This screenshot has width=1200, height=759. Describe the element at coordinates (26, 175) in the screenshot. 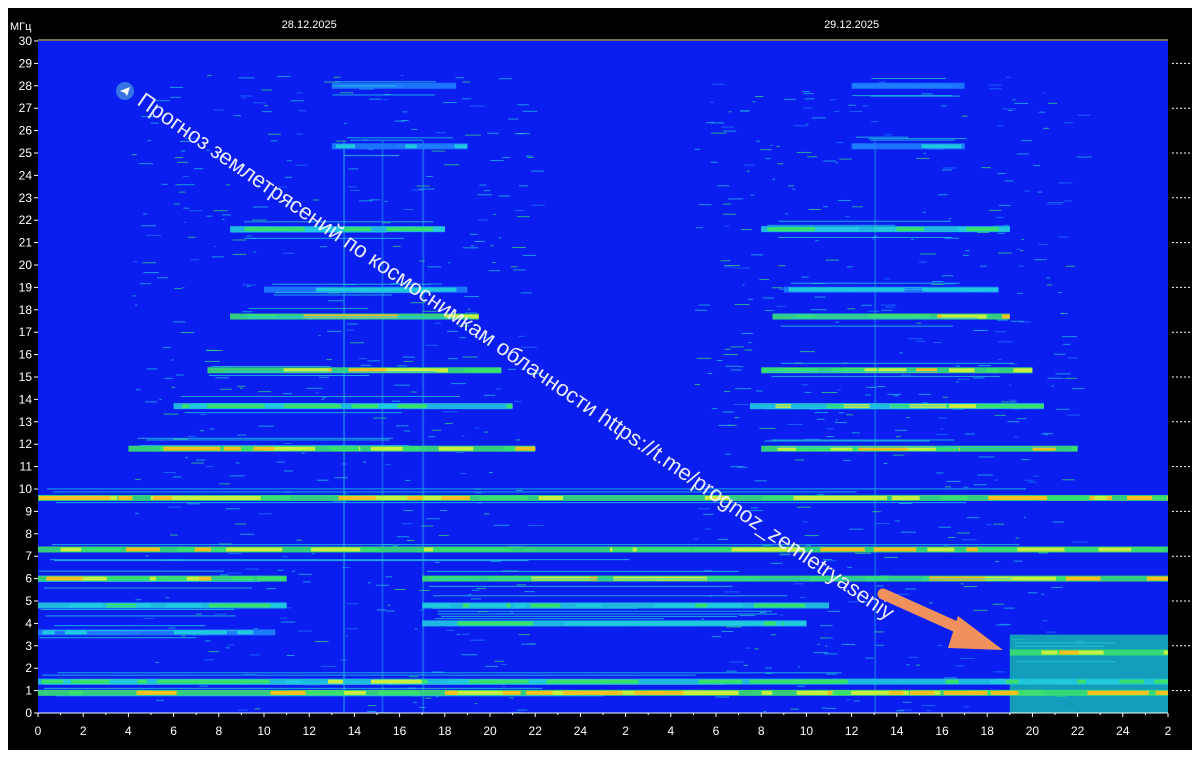

I see `y-tick-label: 24` at that location.